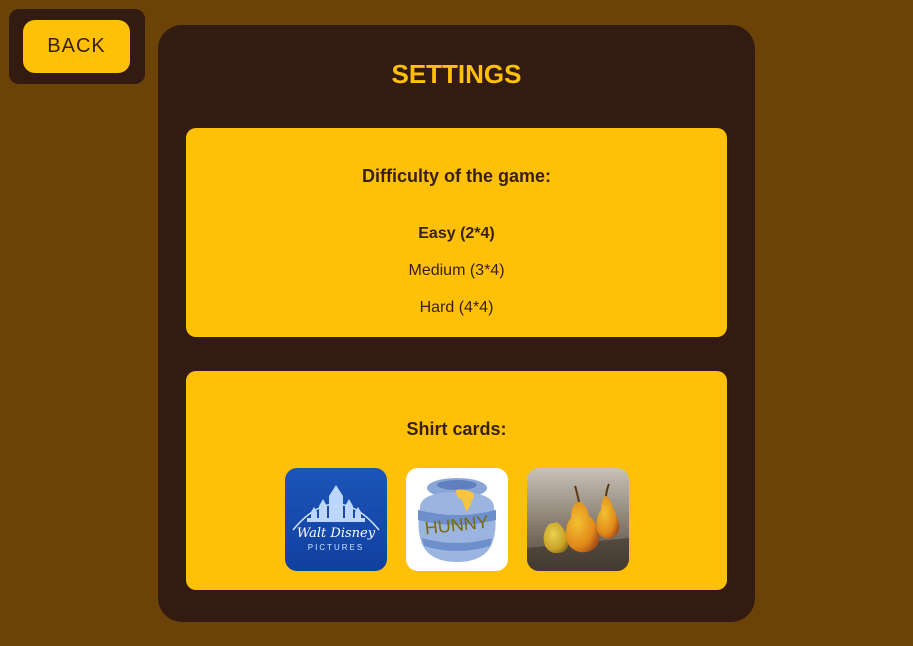 This screenshot has width=913, height=646. I want to click on hunny-pot-image: HUNNY, so click(456, 519).